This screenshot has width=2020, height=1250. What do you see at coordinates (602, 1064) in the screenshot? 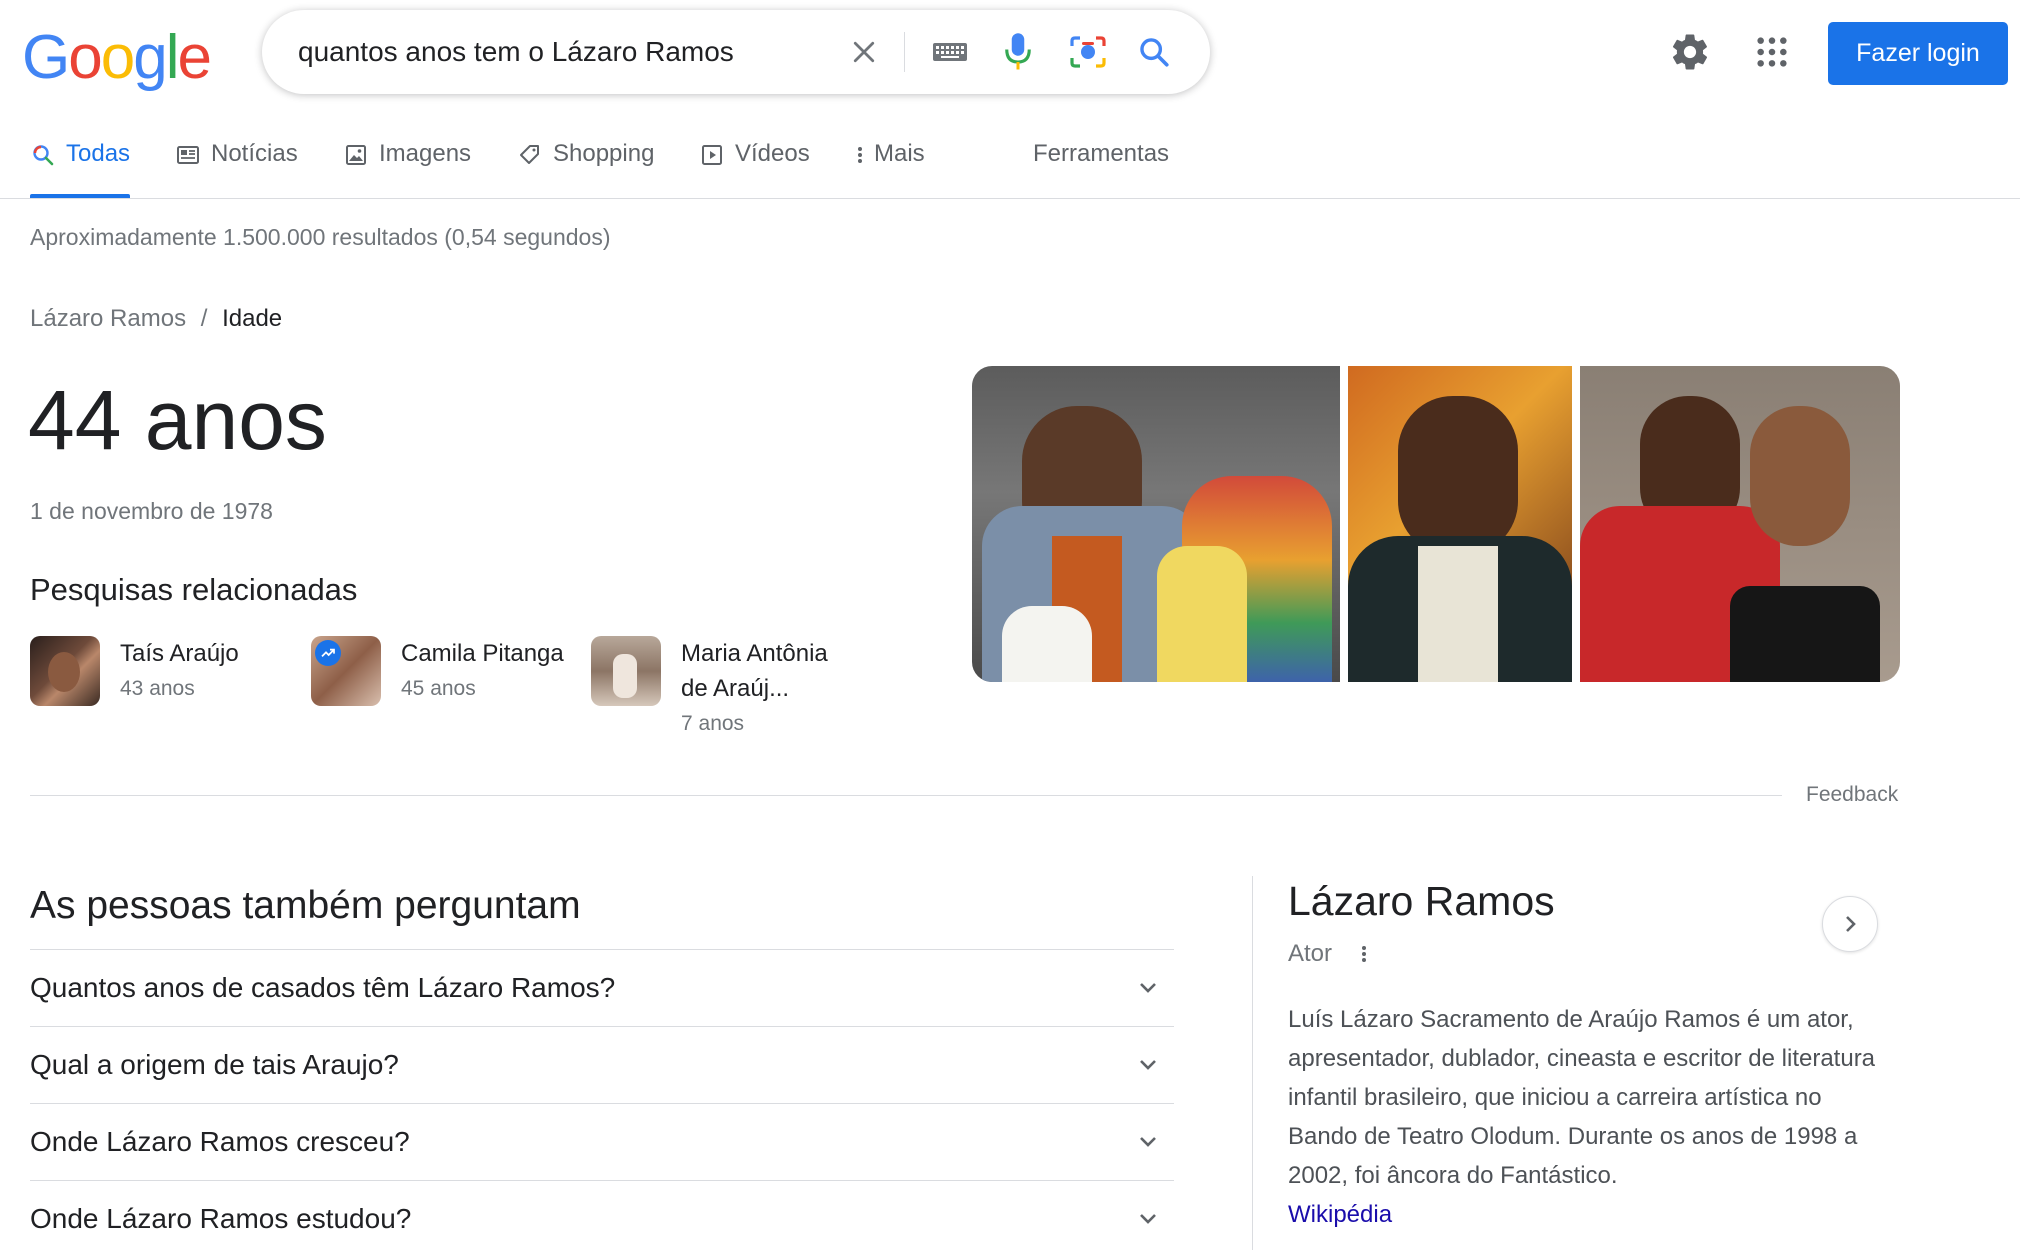
I see `paa-question: Qual a origem de tais Araujo?` at bounding box center [602, 1064].